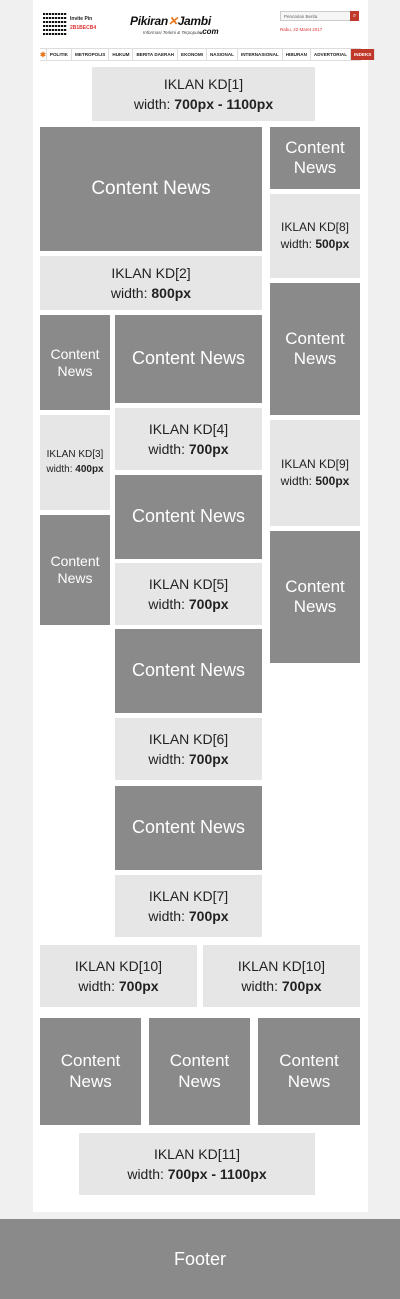  Describe the element at coordinates (151, 272) in the screenshot. I see `ad-title: IKLAN KD[2]` at that location.